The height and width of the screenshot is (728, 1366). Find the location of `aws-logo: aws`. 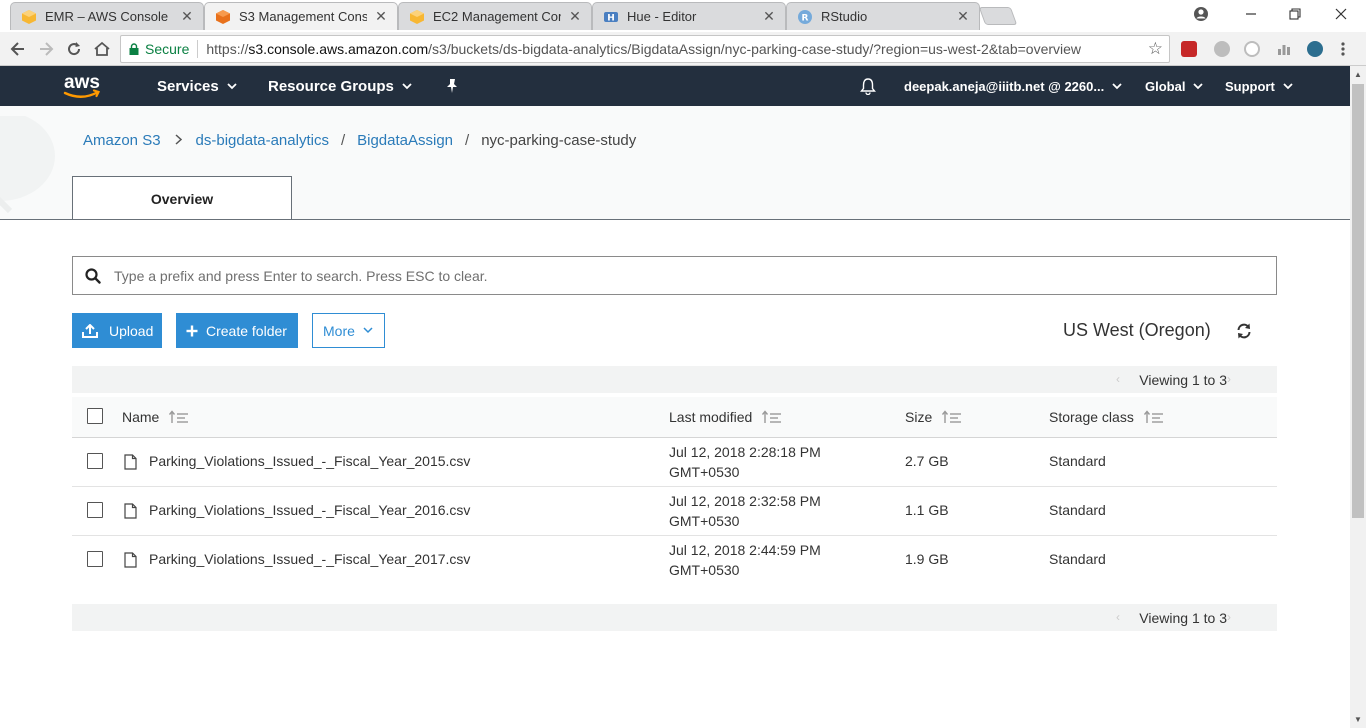

aws-logo: aws is located at coordinates (82, 88).